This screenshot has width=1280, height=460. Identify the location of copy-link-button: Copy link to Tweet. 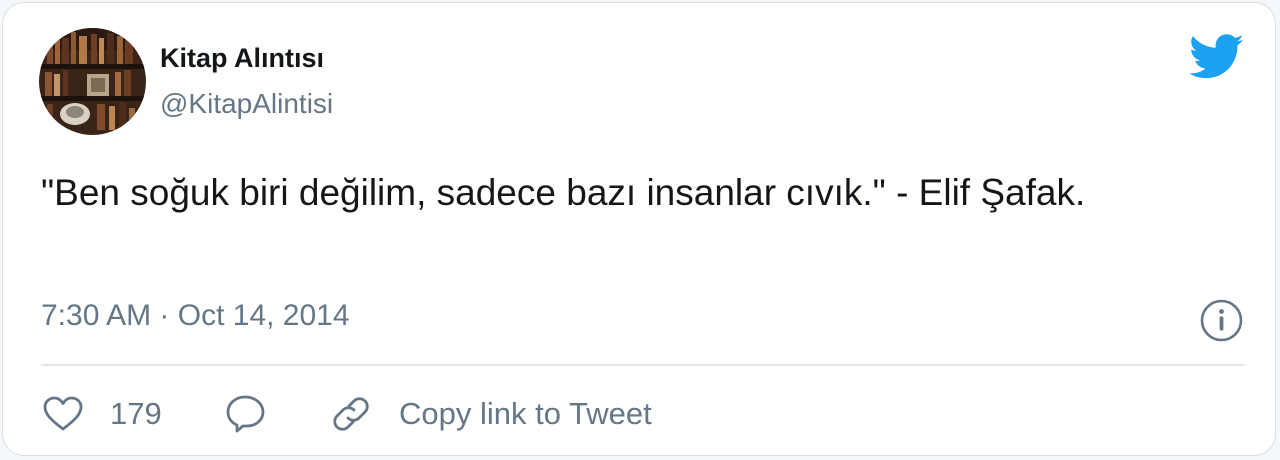
(490, 414).